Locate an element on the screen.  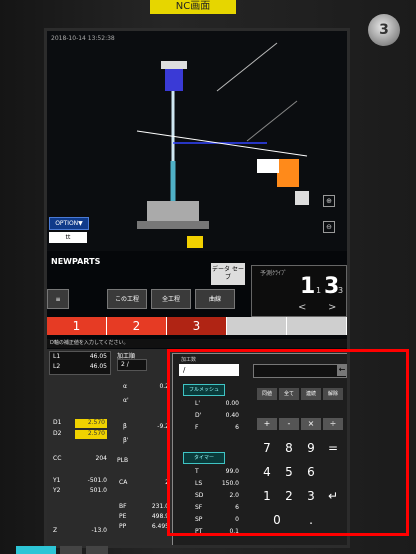
step-3: 3 is located at coordinates (197, 326).